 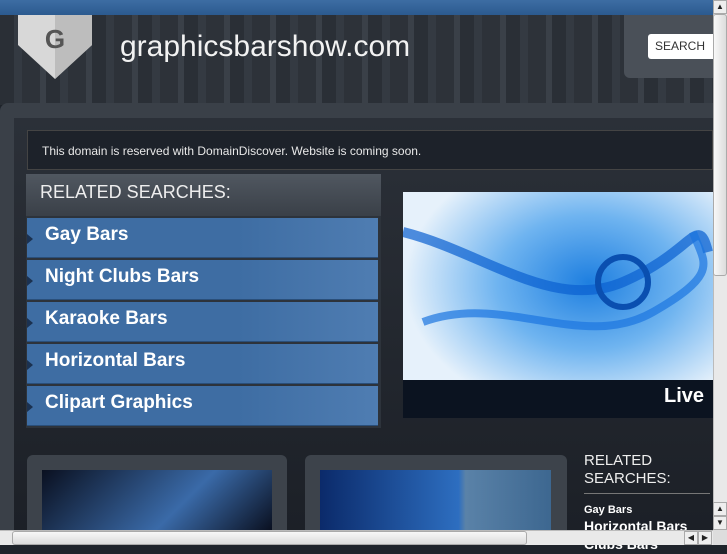 What do you see at coordinates (720, 537) in the screenshot?
I see `scrollbar-corner` at bounding box center [720, 537].